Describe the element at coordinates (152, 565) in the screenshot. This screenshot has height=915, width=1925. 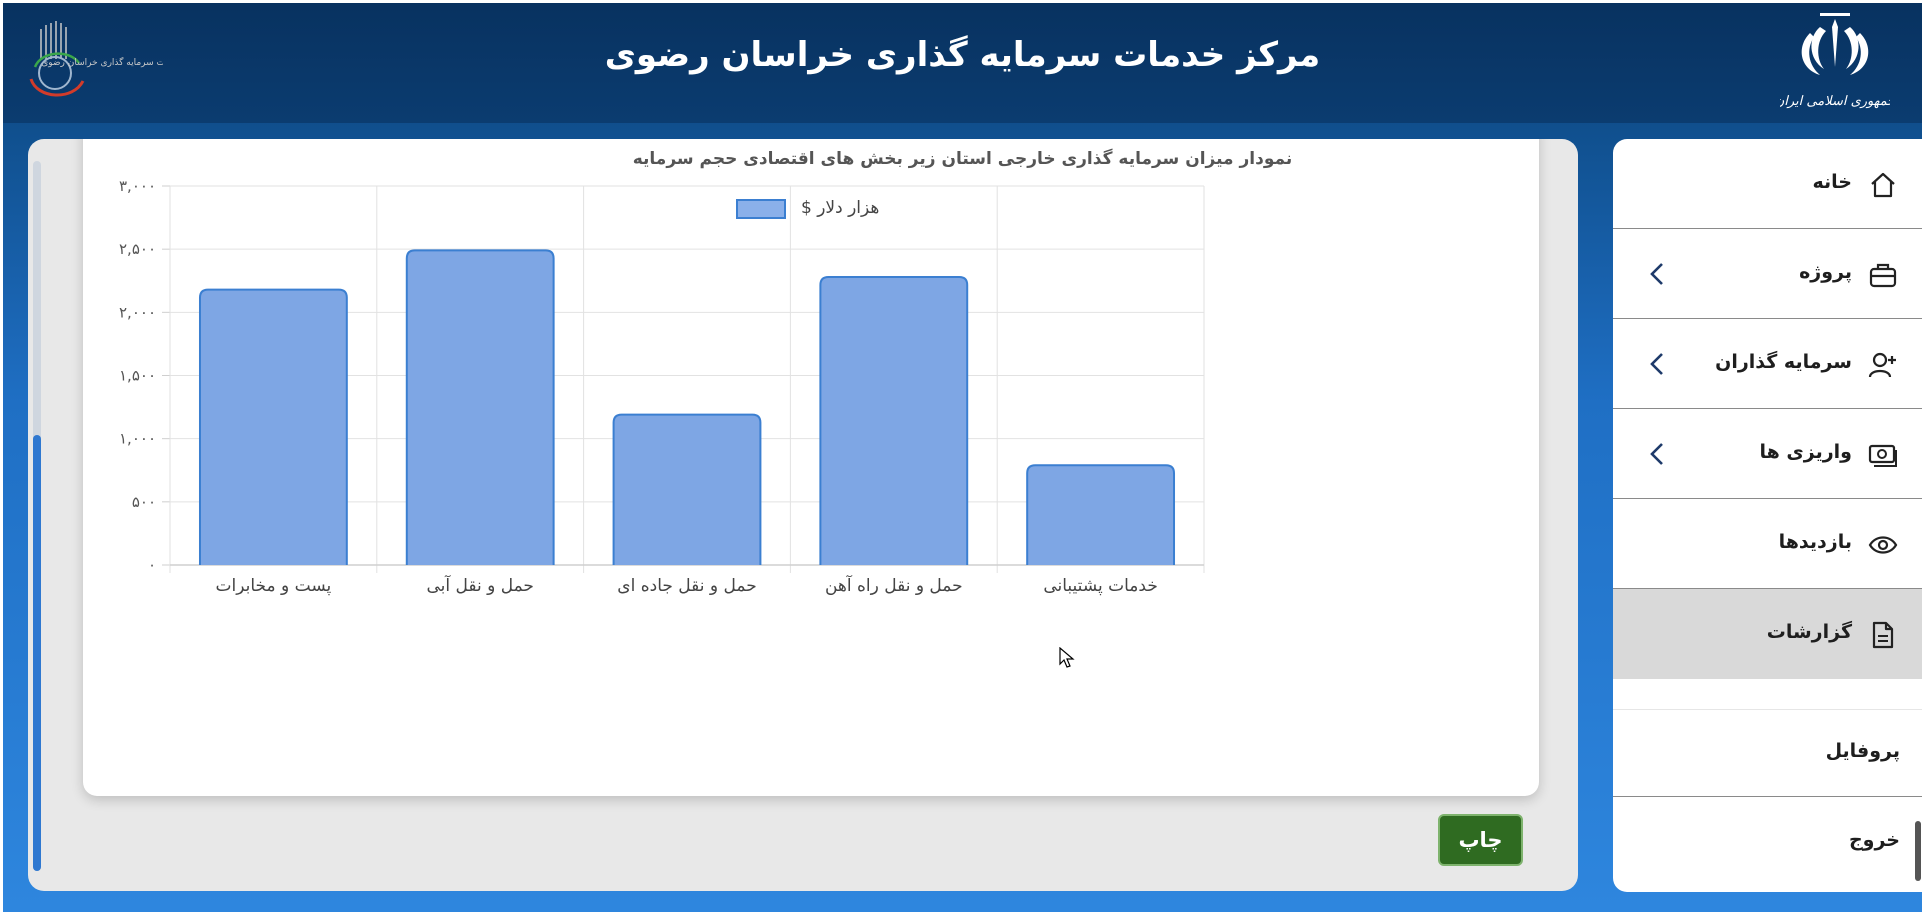
I see `y-tick-label: ۰` at that location.